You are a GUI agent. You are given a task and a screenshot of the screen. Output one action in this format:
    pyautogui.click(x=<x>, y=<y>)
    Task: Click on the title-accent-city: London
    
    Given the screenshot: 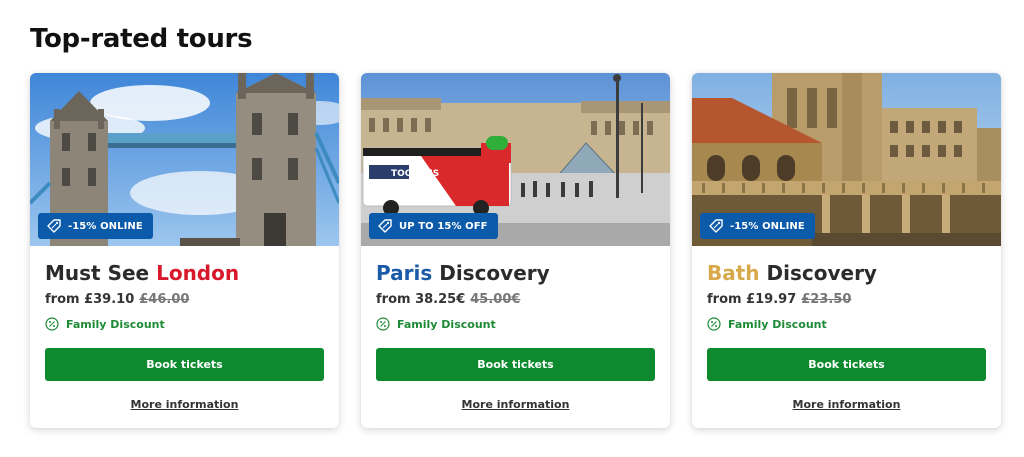 What is the action you would take?
    pyautogui.click(x=198, y=273)
    